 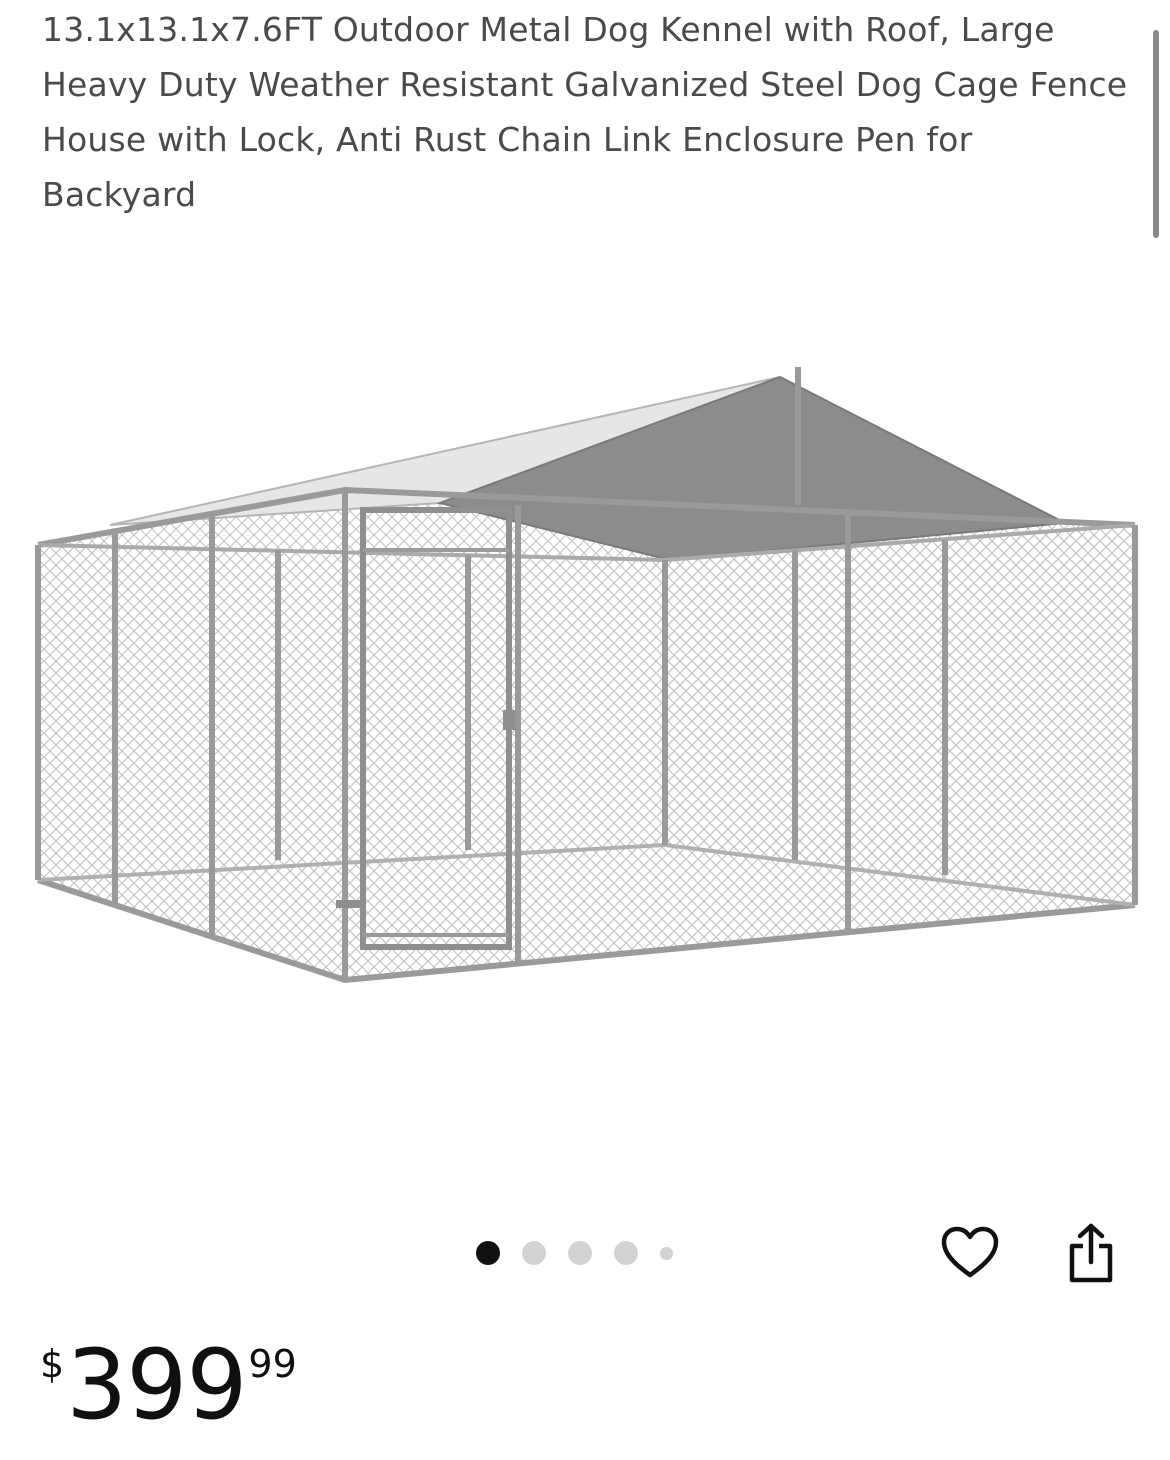 What do you see at coordinates (52, 1364) in the screenshot?
I see `price-currency-symbol: $` at bounding box center [52, 1364].